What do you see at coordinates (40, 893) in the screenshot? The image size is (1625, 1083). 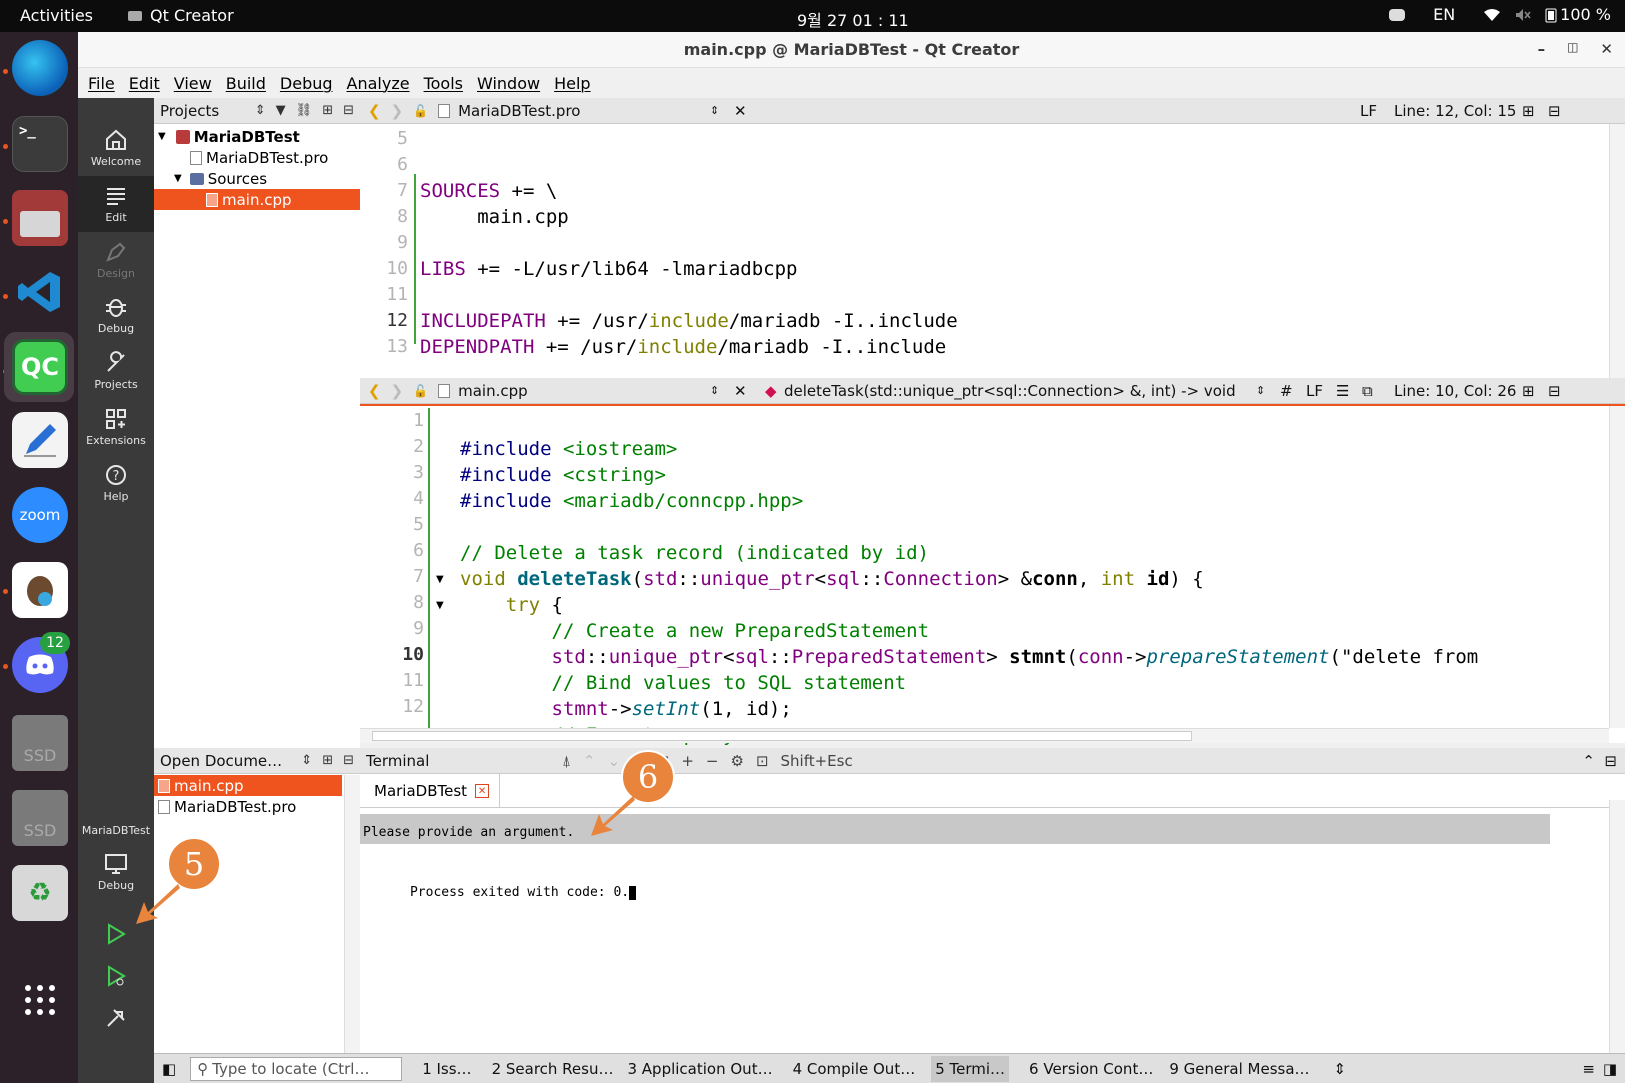 I see `trash-icon: ♻` at bounding box center [40, 893].